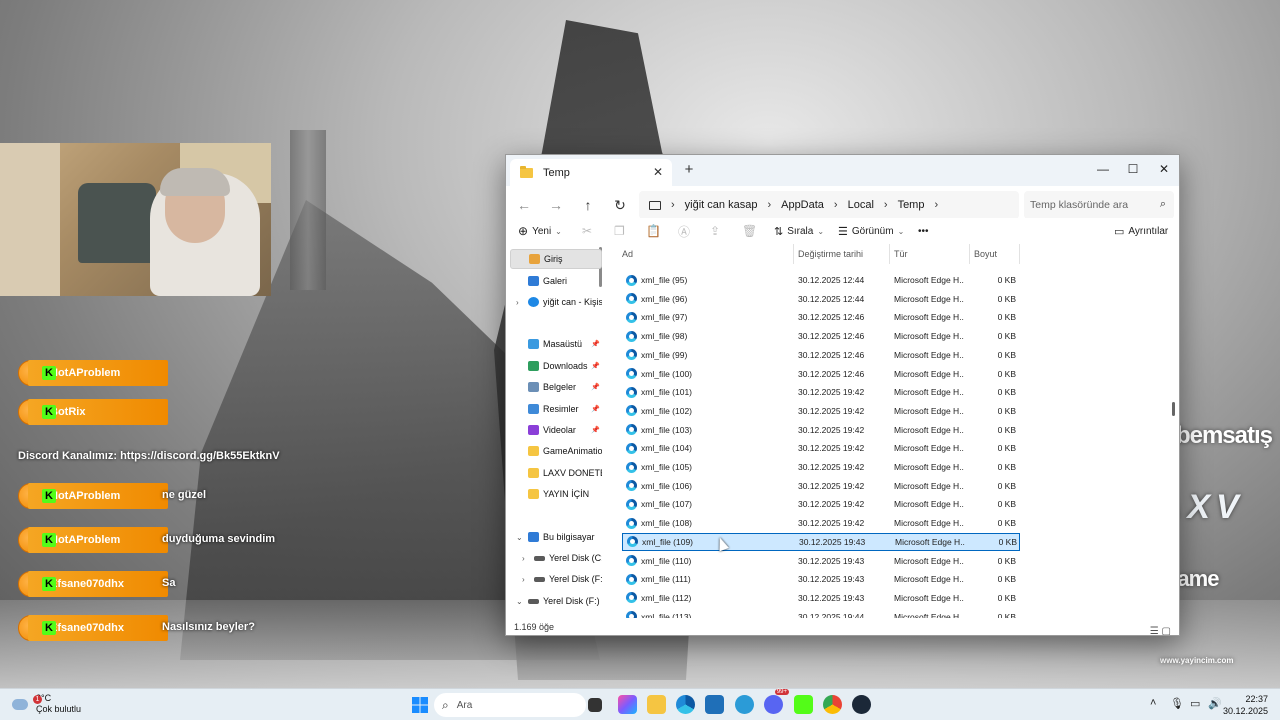  What do you see at coordinates (619, 231) in the screenshot?
I see `copy-icon: ❐` at bounding box center [619, 231].